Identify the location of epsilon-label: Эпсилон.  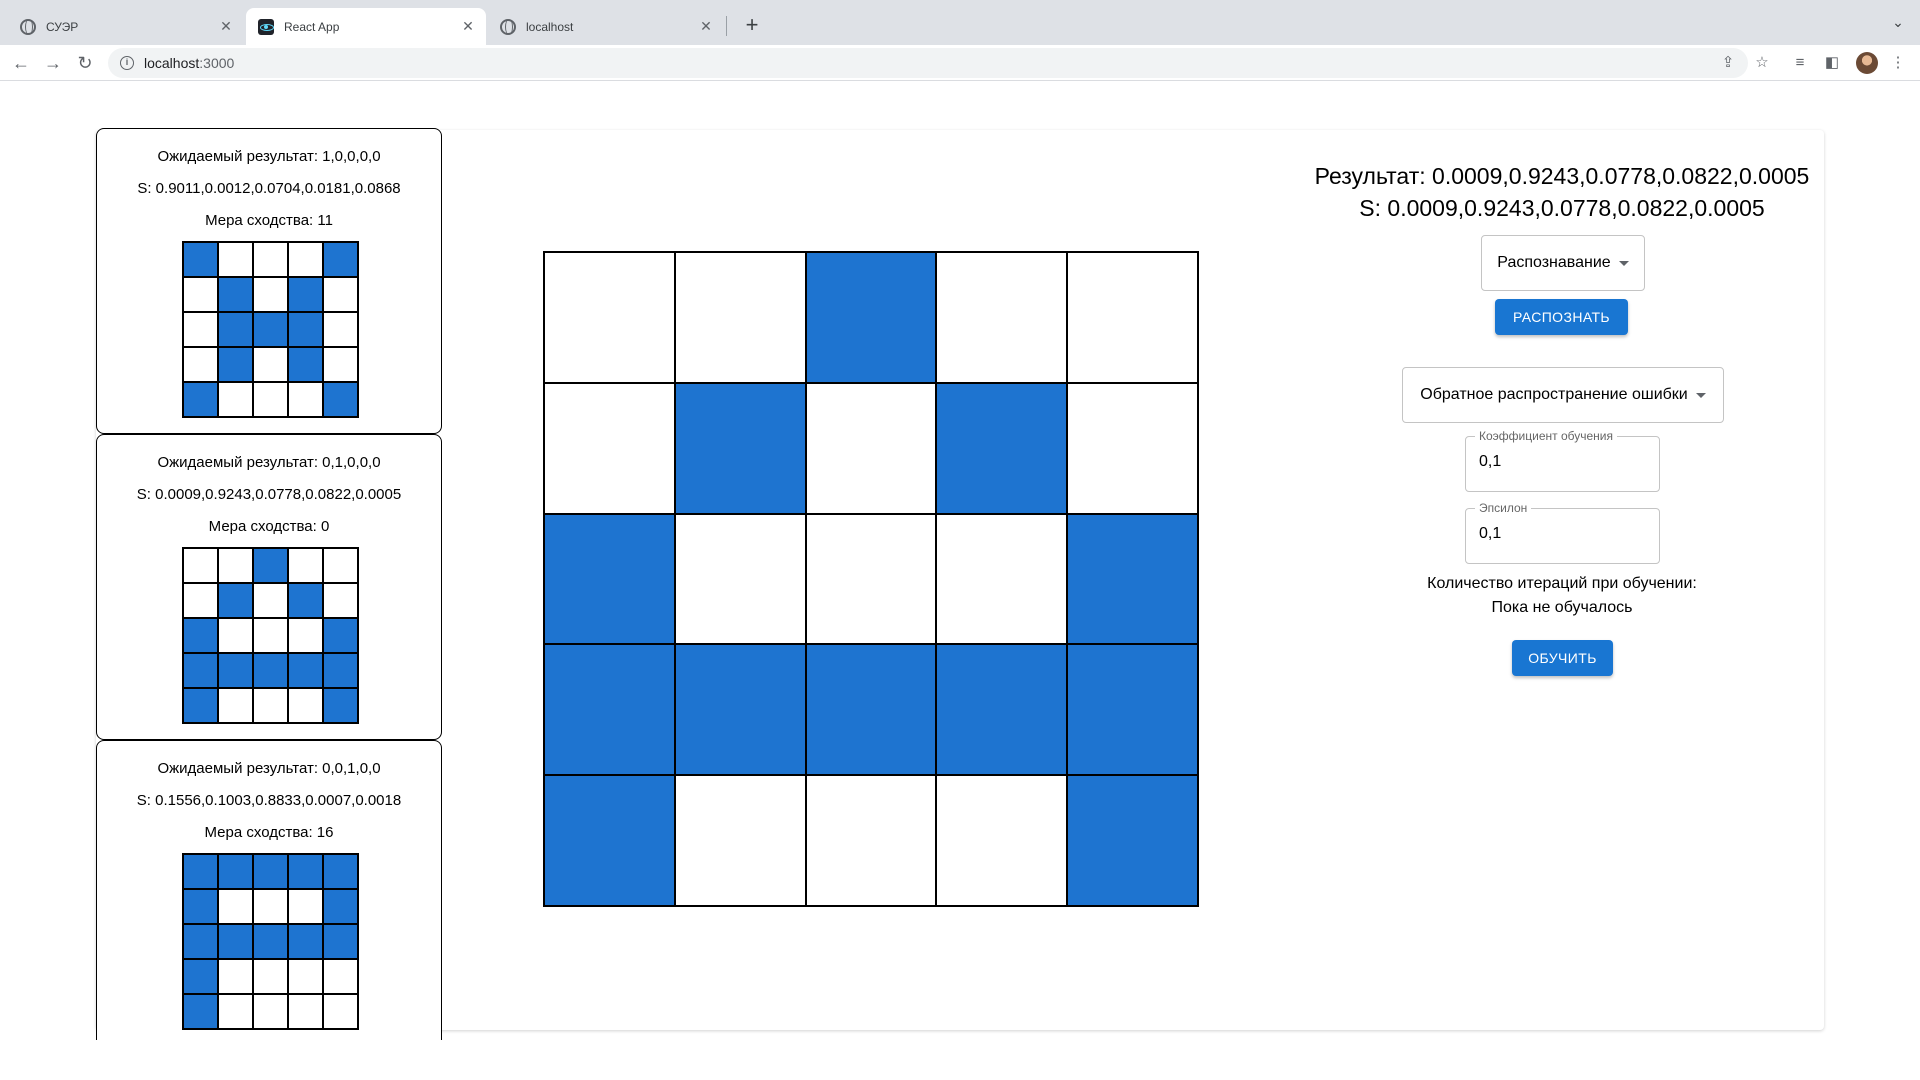
(1503, 508).